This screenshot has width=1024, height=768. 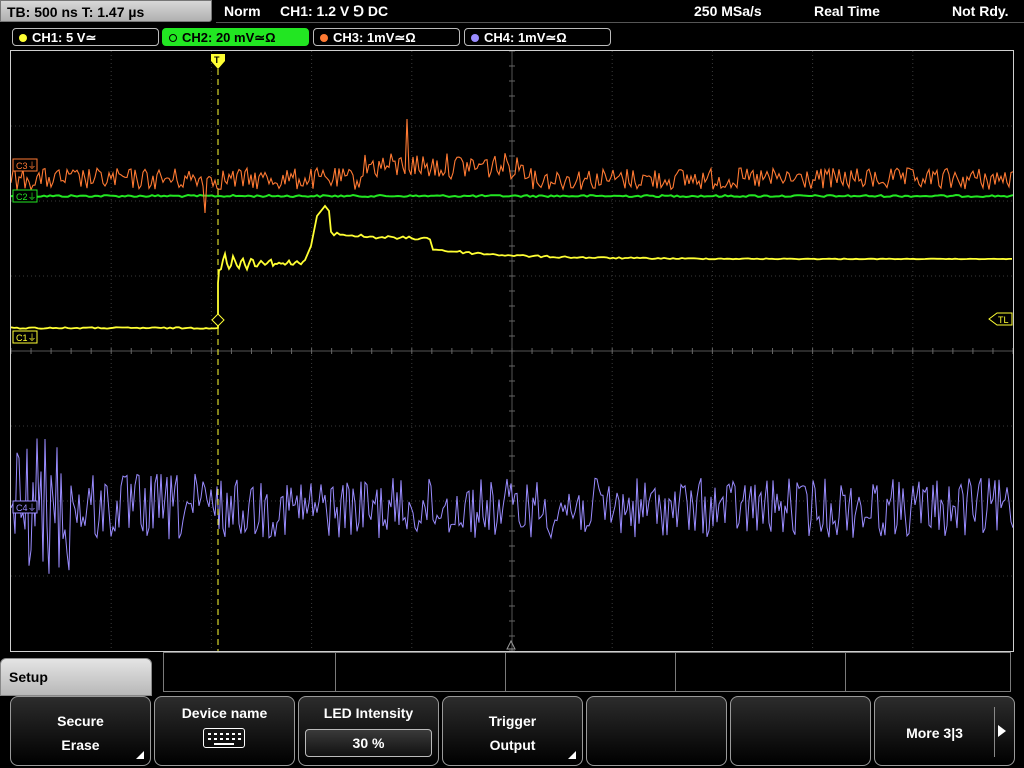 I want to click on trigger-position-marker: T, so click(x=218, y=61).